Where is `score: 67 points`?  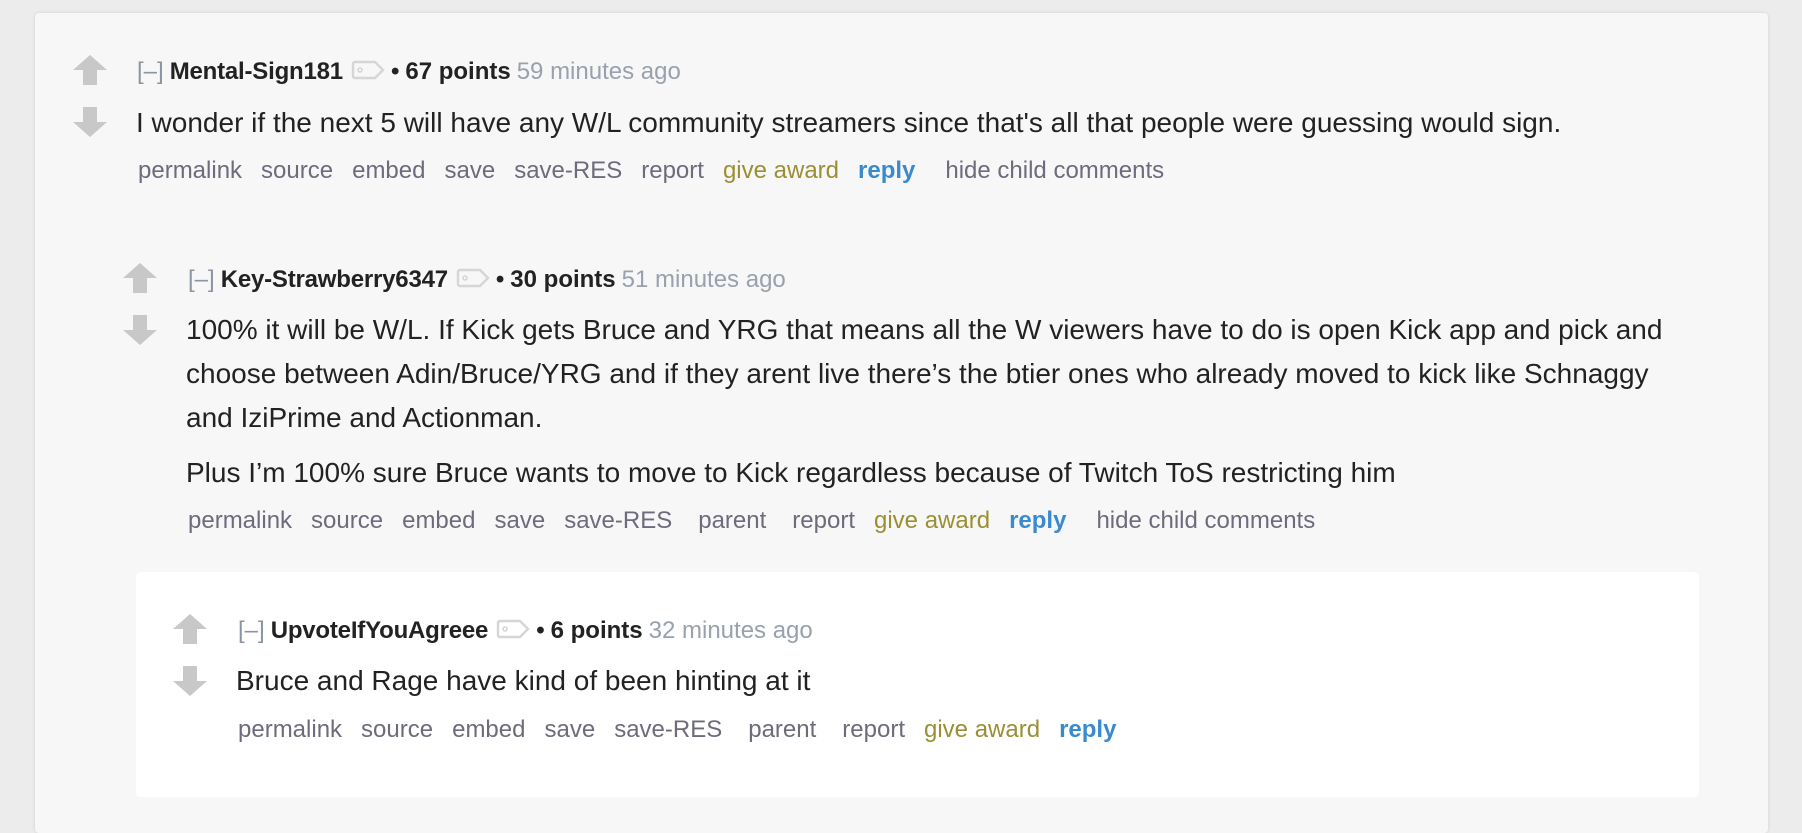 score: 67 points is located at coordinates (458, 71).